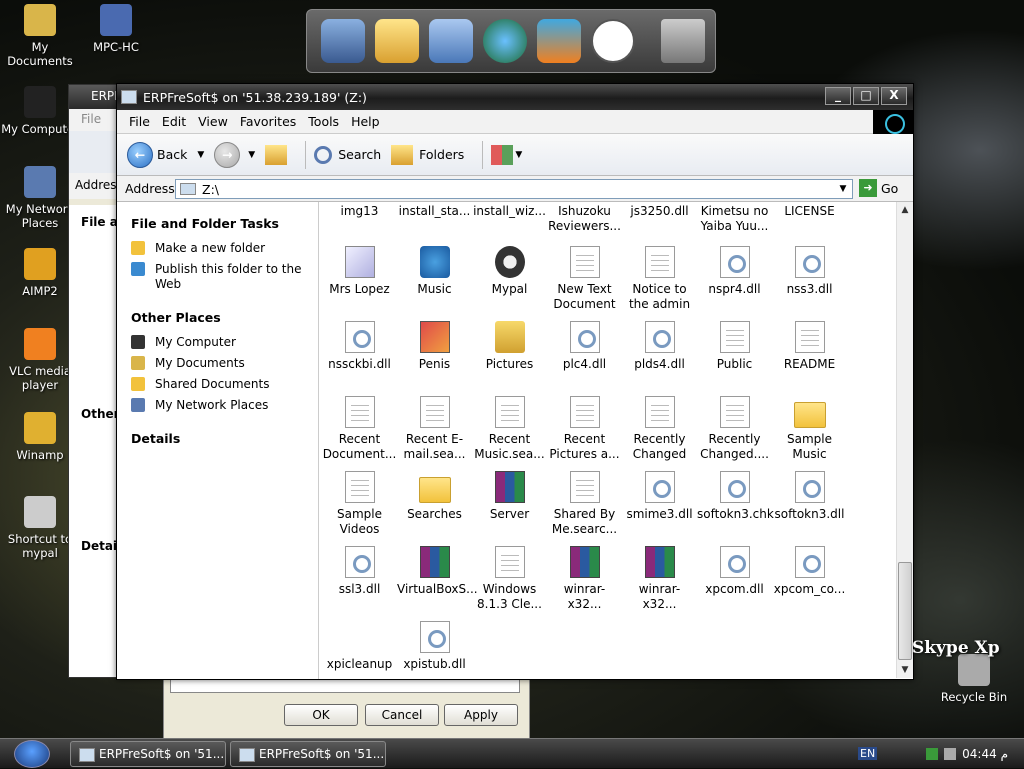  Describe the element at coordinates (659, 279) in the screenshot. I see `file-item: Notice to the admin` at that location.